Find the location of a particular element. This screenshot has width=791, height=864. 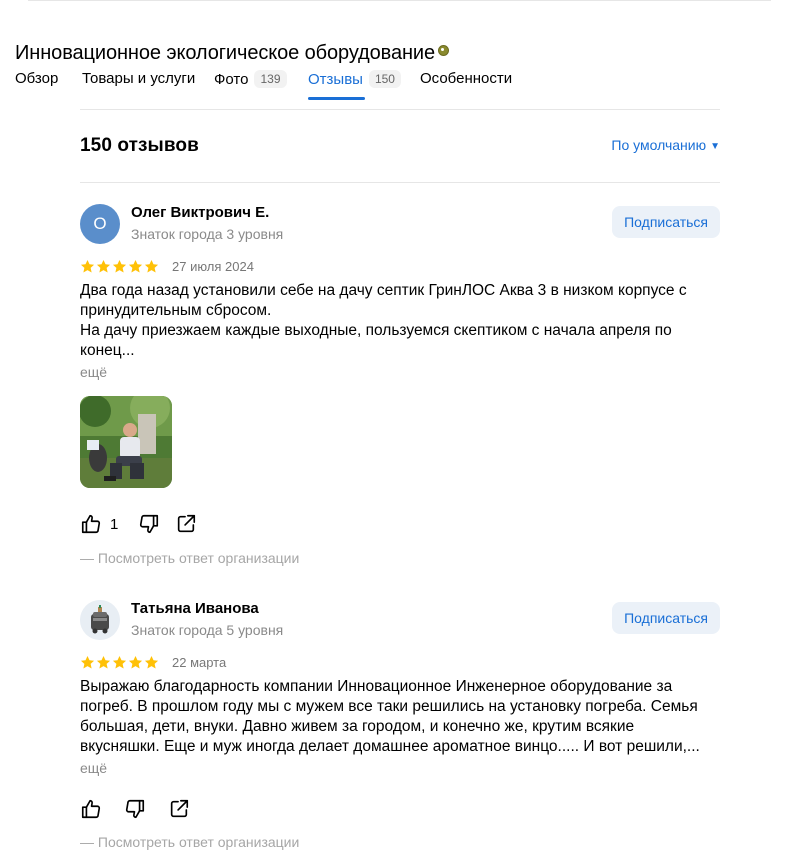

reviews-count-heading: 150 отзывов is located at coordinates (139, 145).